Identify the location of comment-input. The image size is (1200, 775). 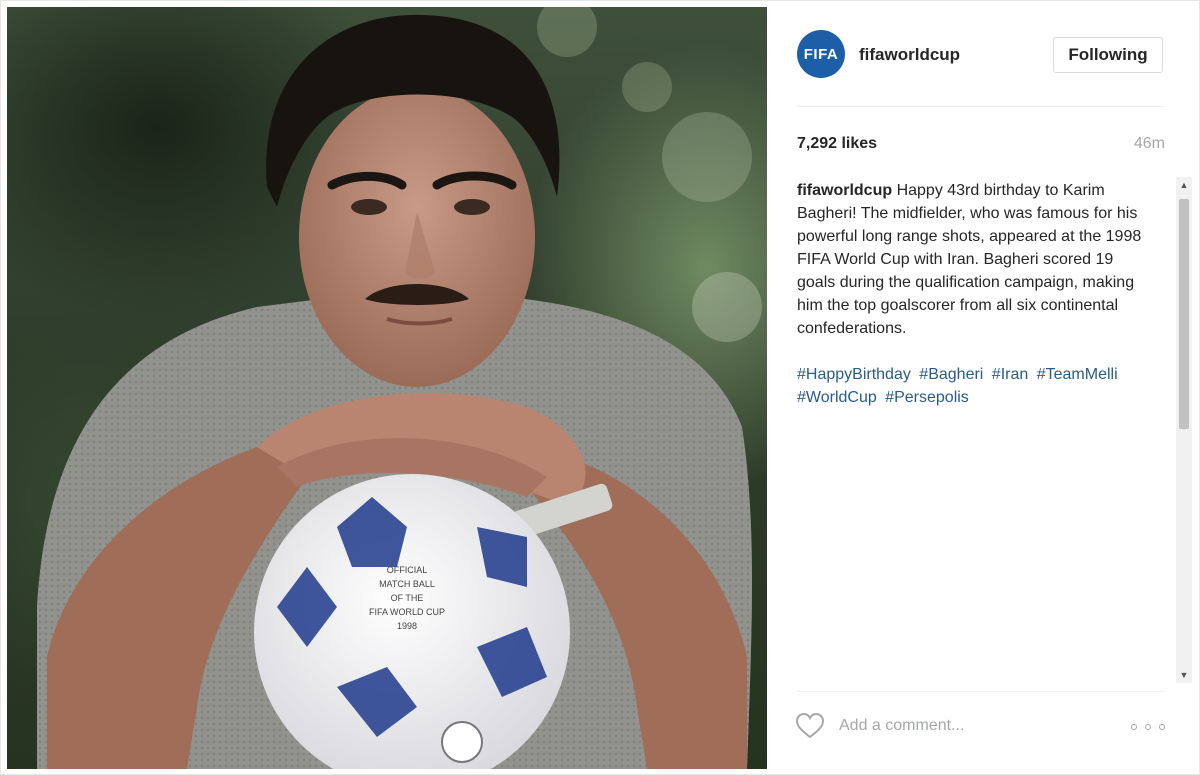
(969, 726).